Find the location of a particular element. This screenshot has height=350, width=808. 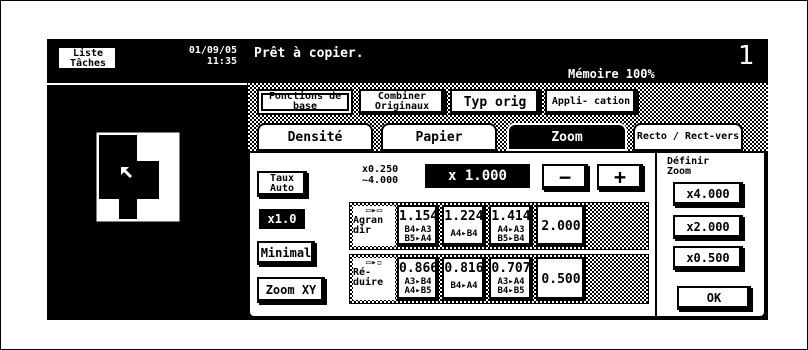

zoom-minus-button: − is located at coordinates (565, 177).